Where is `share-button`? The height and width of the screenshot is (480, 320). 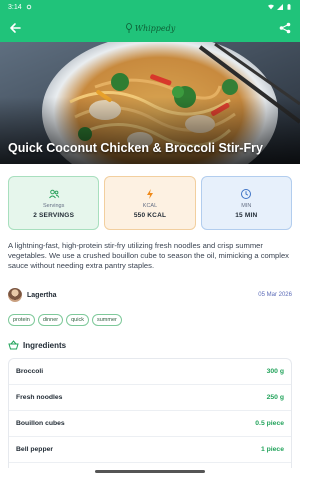 share-button is located at coordinates (285, 28).